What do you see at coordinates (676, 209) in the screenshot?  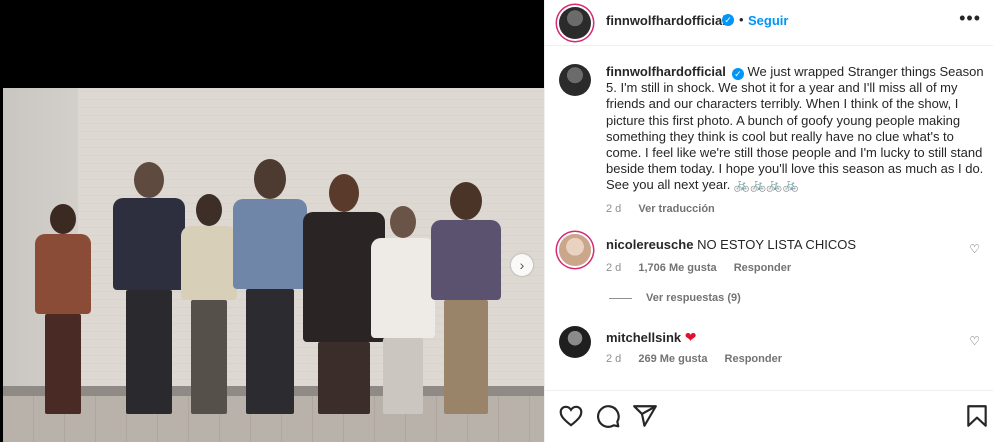 I see `translate-link: Ver traducción` at bounding box center [676, 209].